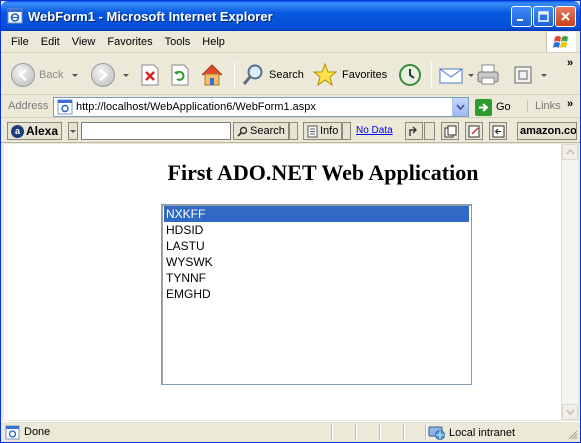 This screenshot has height=443, width=581. What do you see at coordinates (156, 131) in the screenshot?
I see `alexa-search-input` at bounding box center [156, 131].